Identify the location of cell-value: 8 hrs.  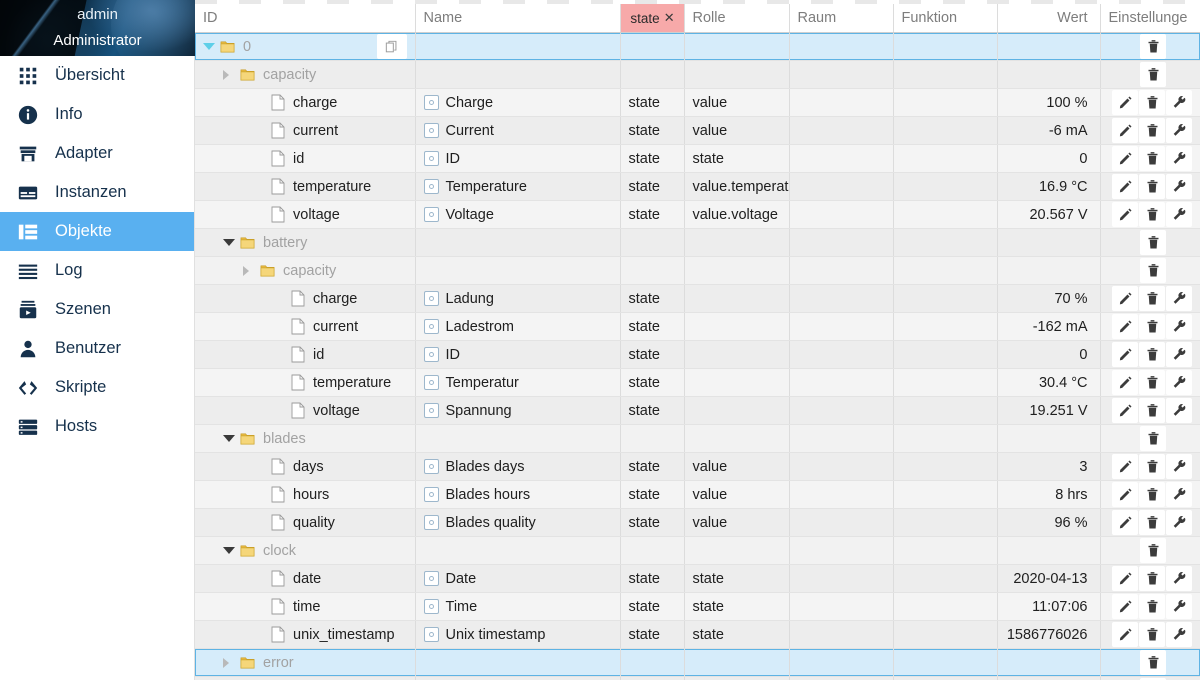
(1049, 494).